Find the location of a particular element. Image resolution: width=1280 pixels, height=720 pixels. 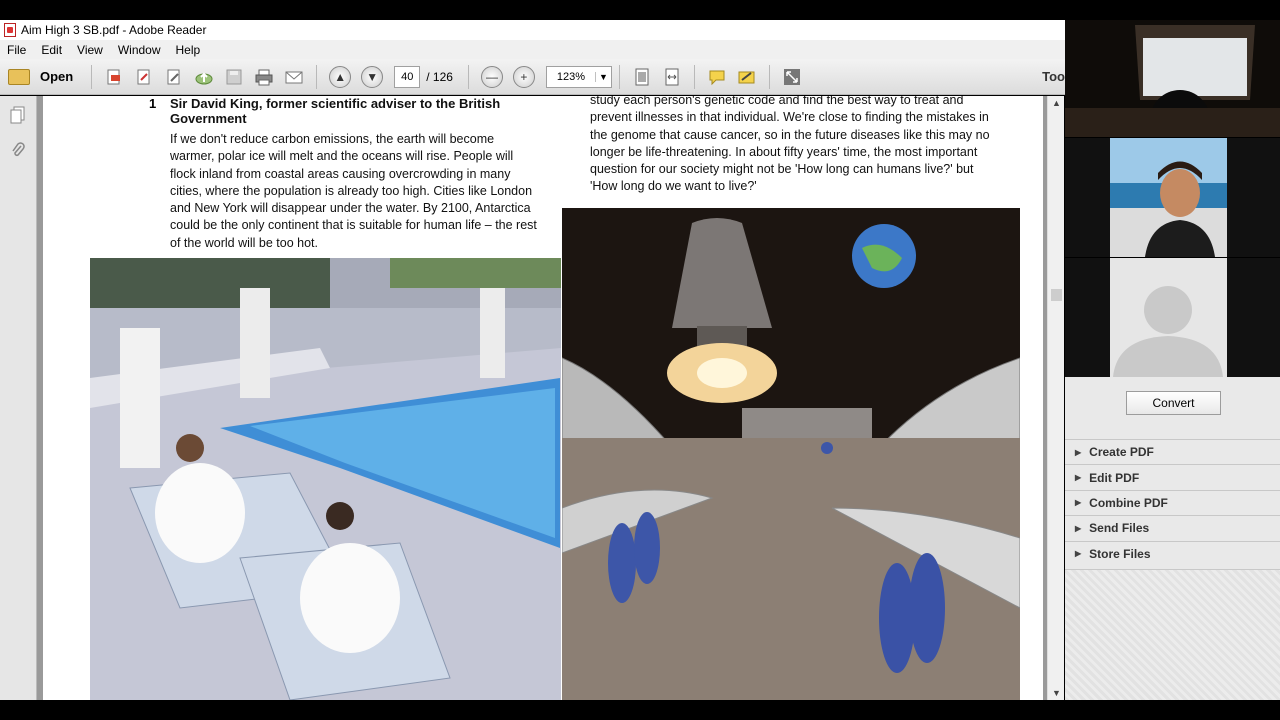

panel-item-label: Create PDF is located at coordinates (1121, 452).